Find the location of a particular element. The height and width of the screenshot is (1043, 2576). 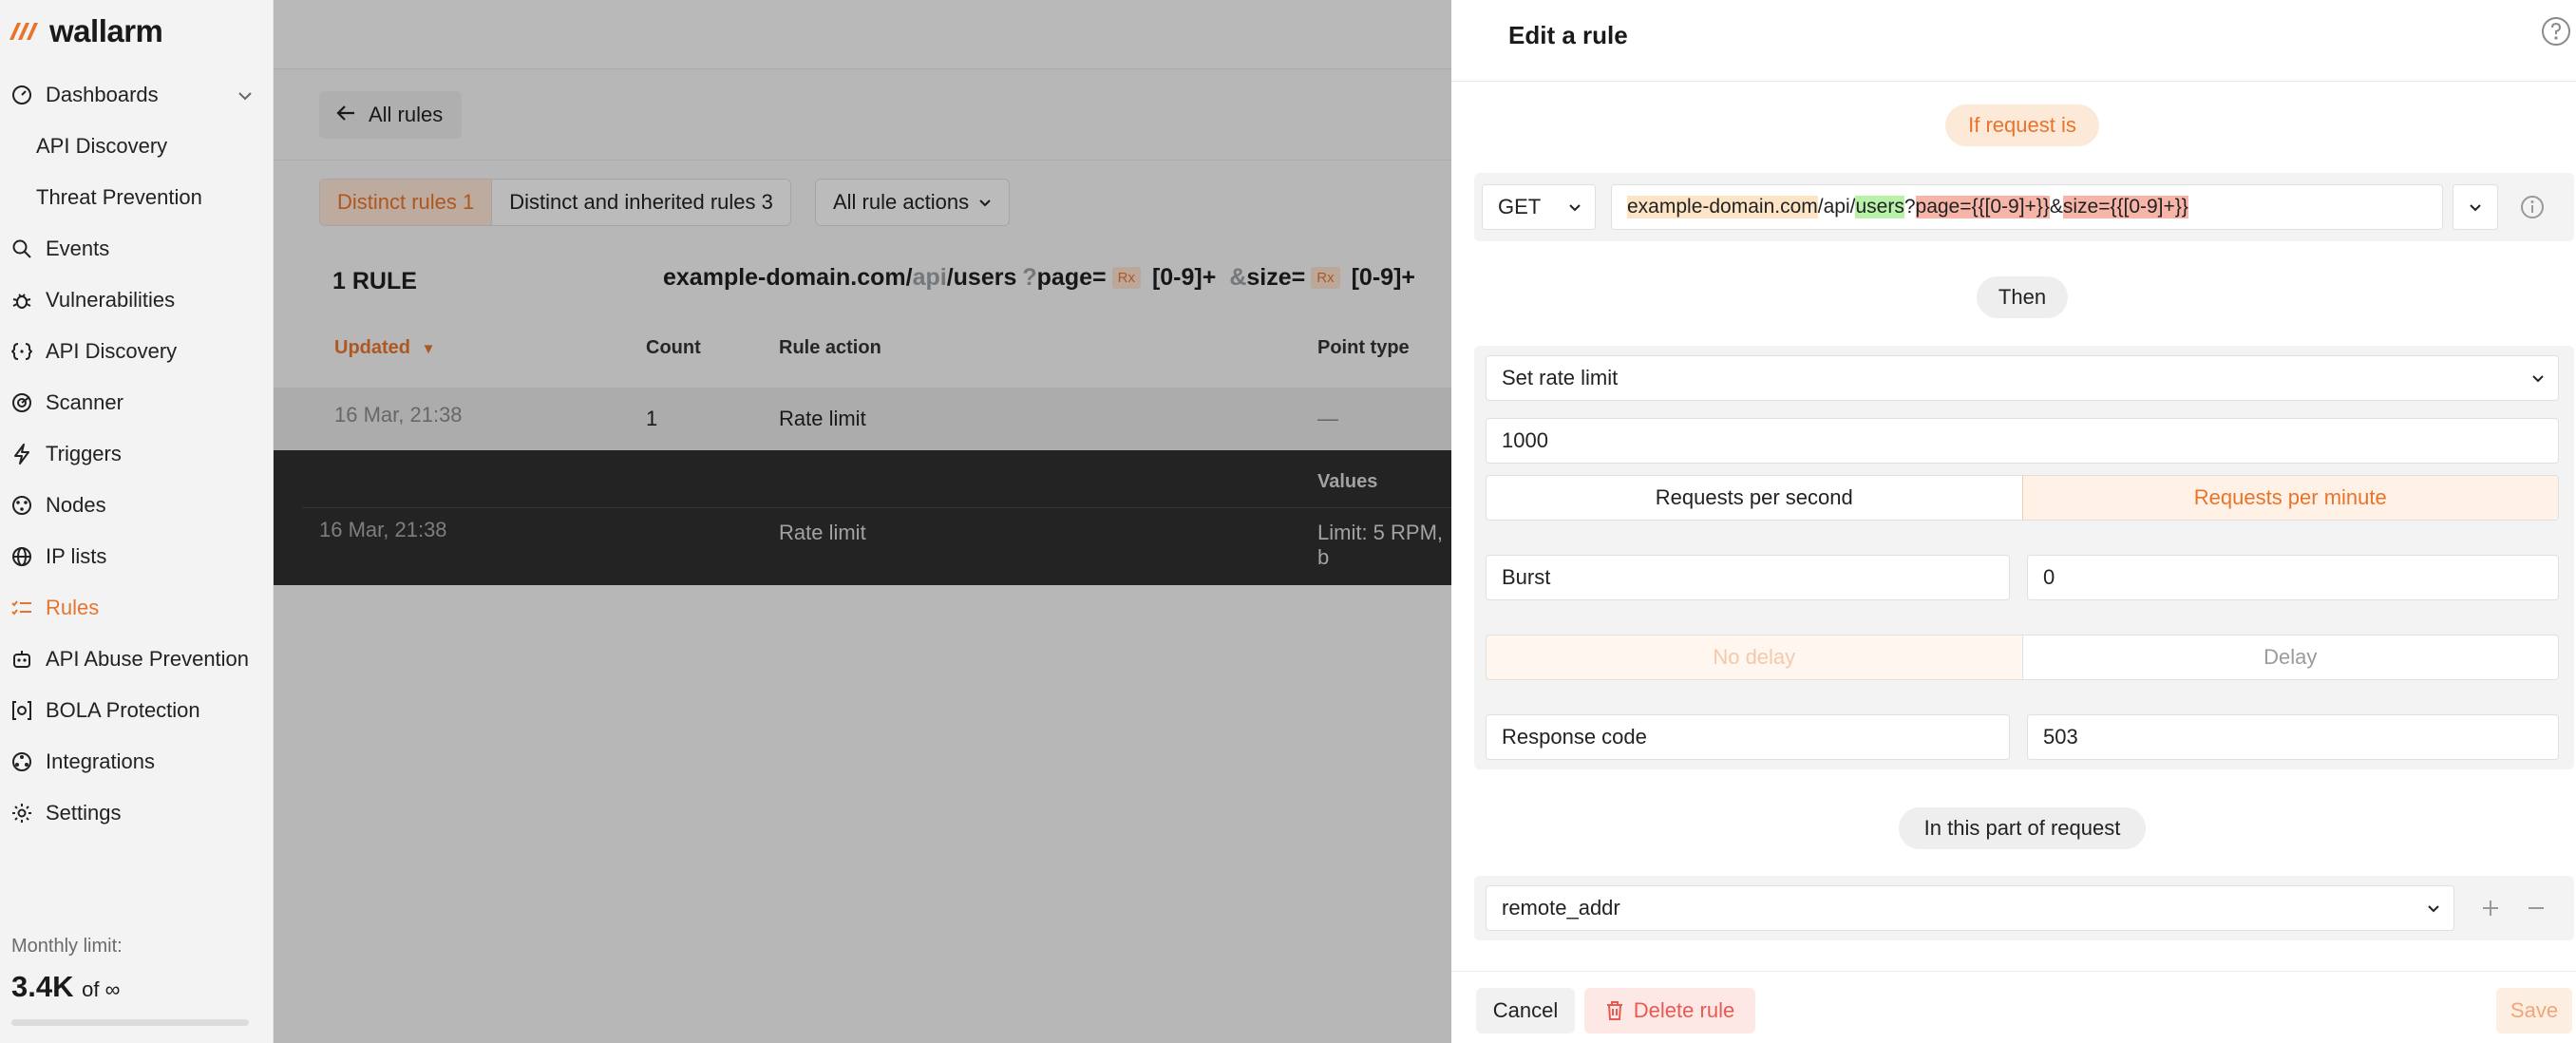

no-delay-option: No delay is located at coordinates (1754, 657).